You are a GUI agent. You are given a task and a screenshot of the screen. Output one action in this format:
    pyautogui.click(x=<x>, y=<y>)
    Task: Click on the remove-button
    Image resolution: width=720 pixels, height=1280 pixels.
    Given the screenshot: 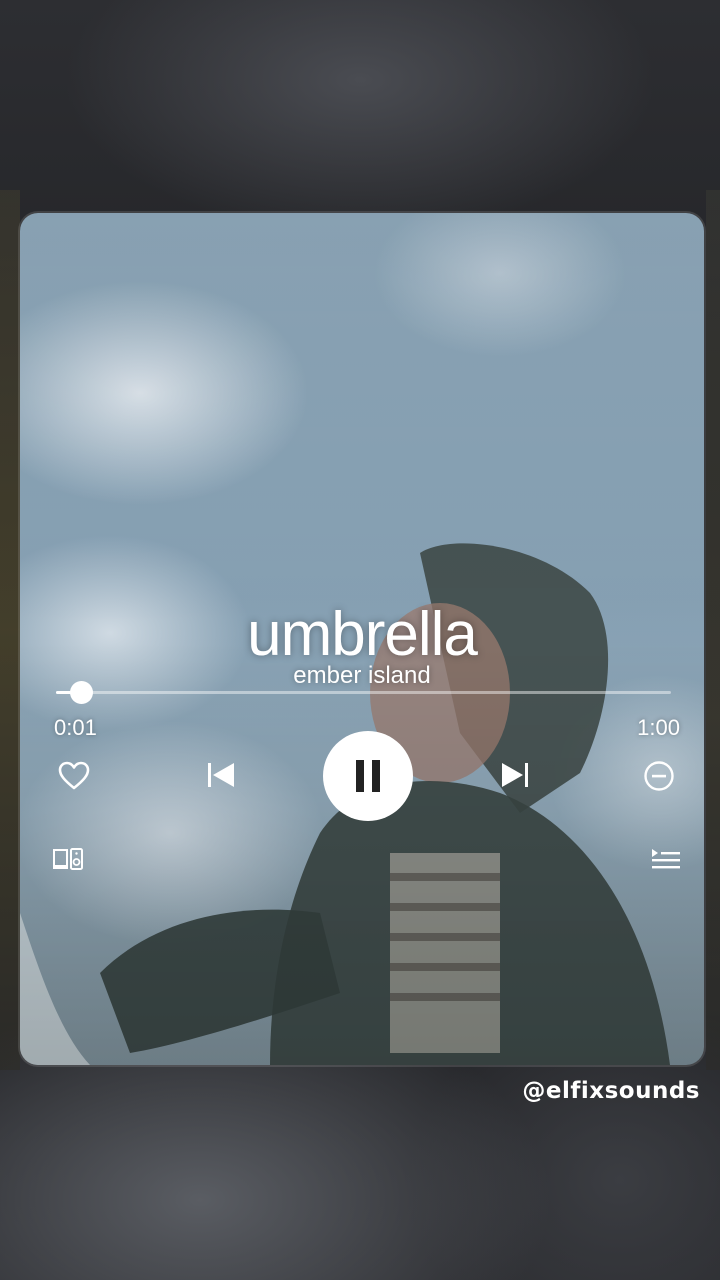 What is the action you would take?
    pyautogui.click(x=659, y=776)
    